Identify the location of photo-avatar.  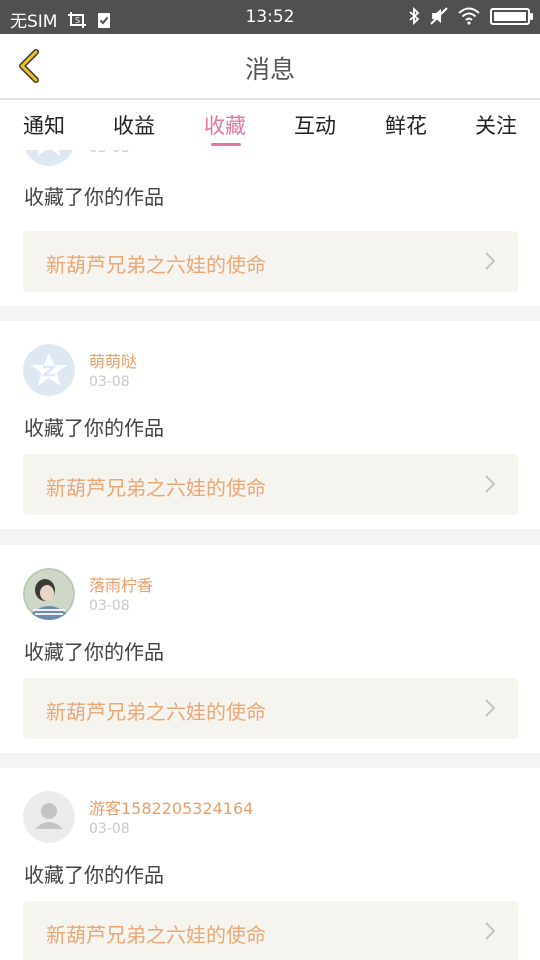
(49, 594).